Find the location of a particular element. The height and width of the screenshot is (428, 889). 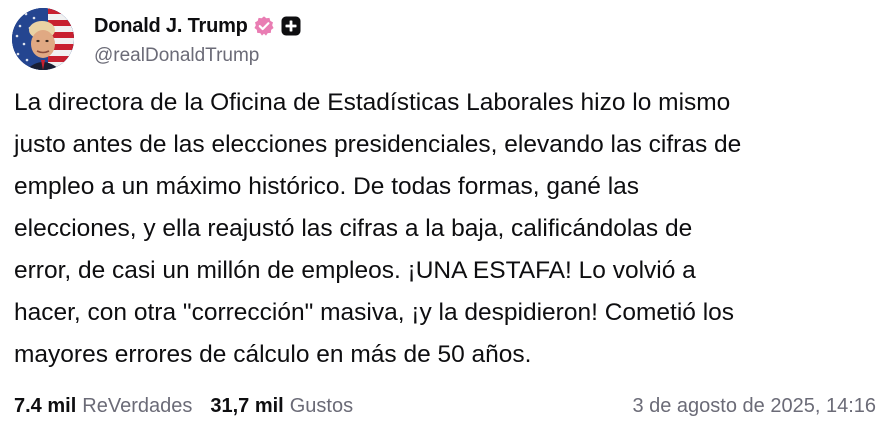

likes-label: Gustos is located at coordinates (321, 405).